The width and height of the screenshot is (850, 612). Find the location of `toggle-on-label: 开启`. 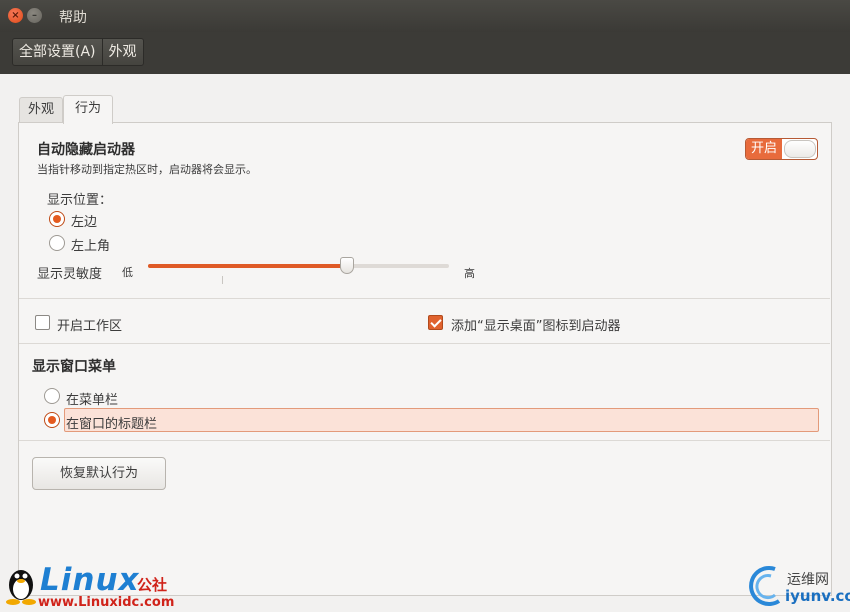

toggle-on-label: 开启 is located at coordinates (764, 149).